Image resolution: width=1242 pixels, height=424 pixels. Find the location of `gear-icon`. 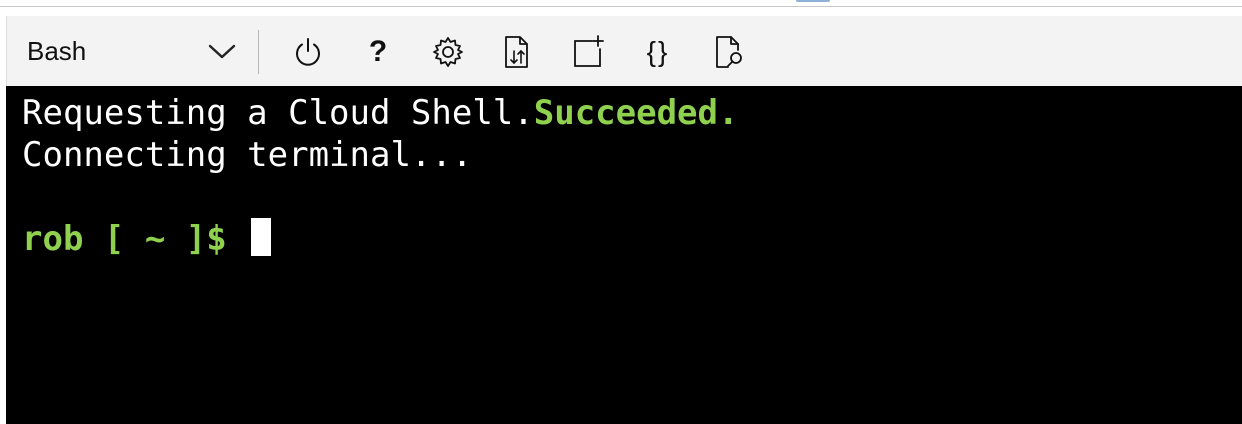

gear-icon is located at coordinates (448, 52).